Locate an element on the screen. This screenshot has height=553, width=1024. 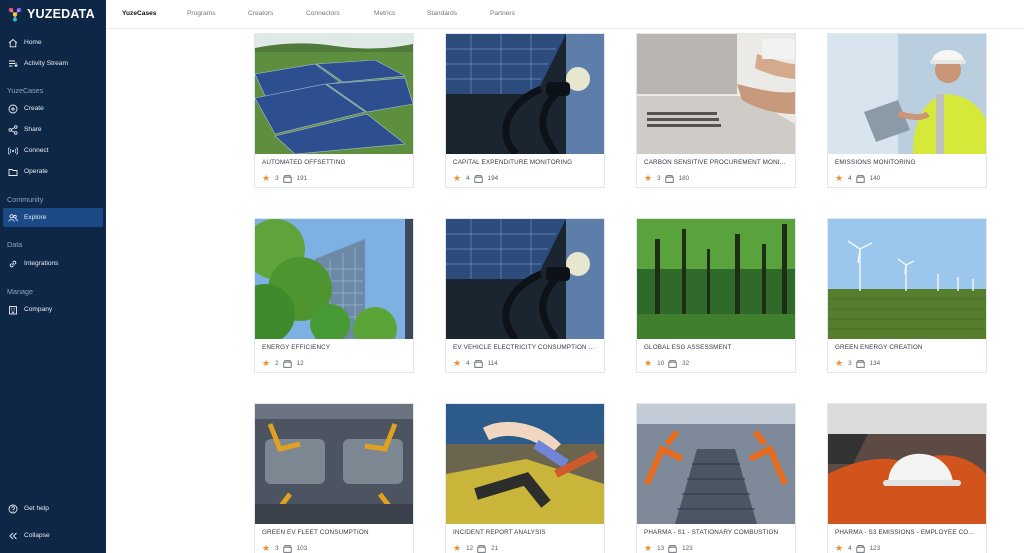
tab-metrics: Metrics is located at coordinates (384, 13).